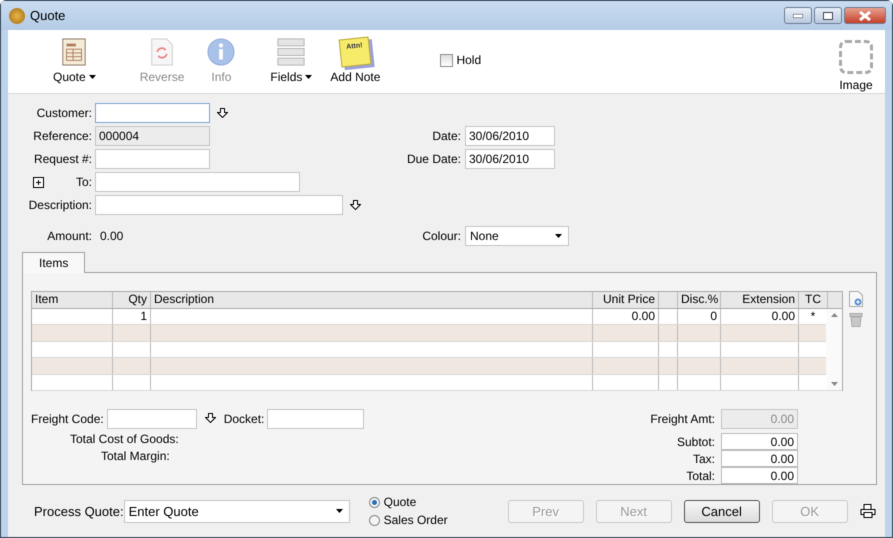  What do you see at coordinates (54, 262) in the screenshot?
I see `tab: Items` at bounding box center [54, 262].